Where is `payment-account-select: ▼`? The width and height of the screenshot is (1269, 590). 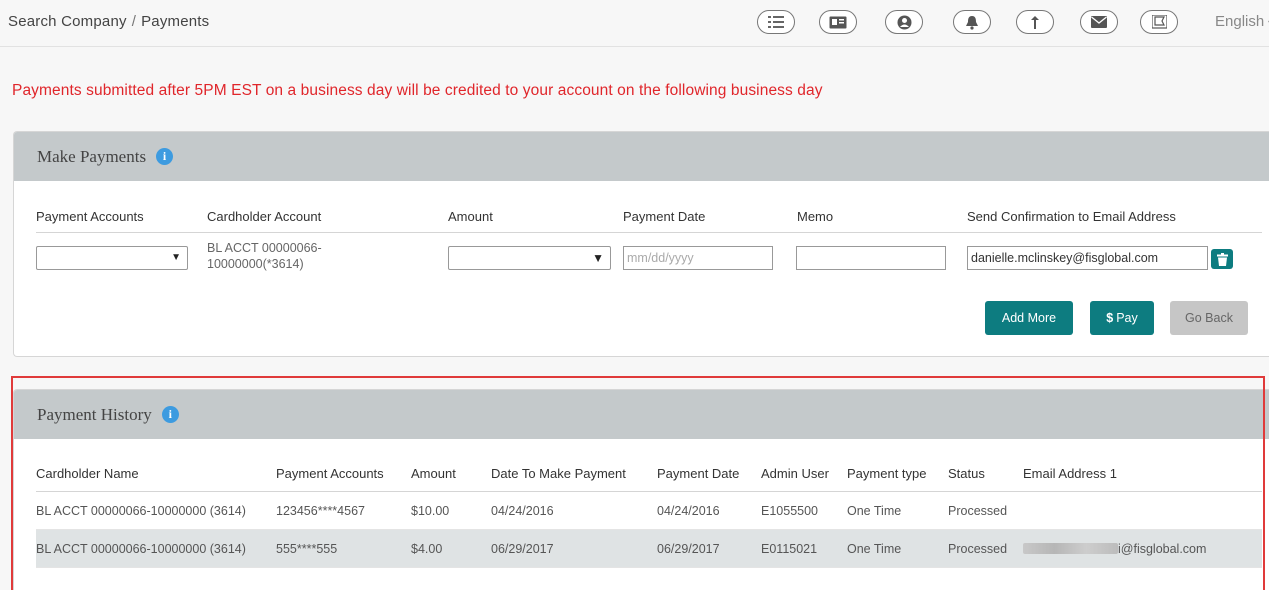
payment-account-select: ▼ is located at coordinates (112, 258).